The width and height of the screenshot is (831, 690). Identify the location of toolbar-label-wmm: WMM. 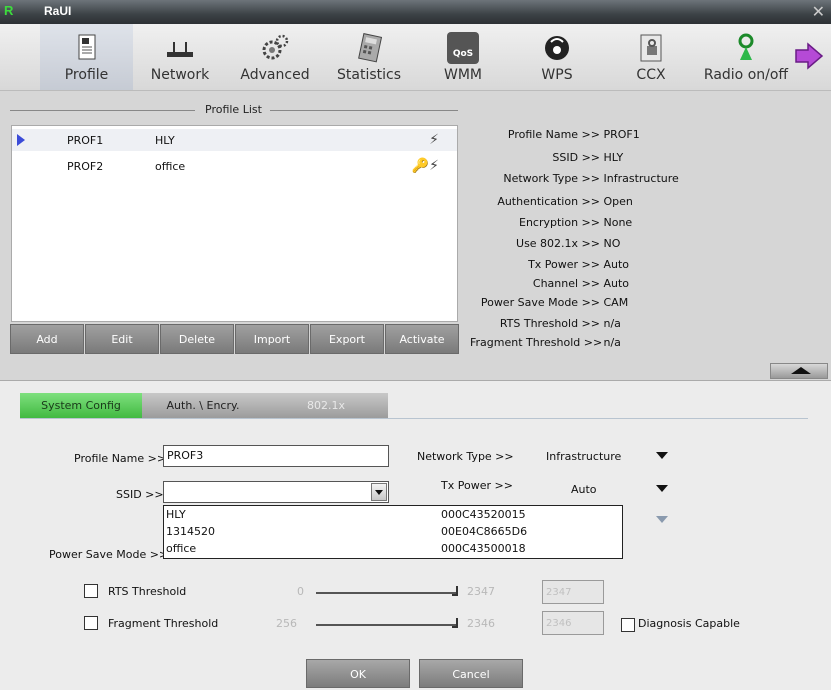
(462, 75).